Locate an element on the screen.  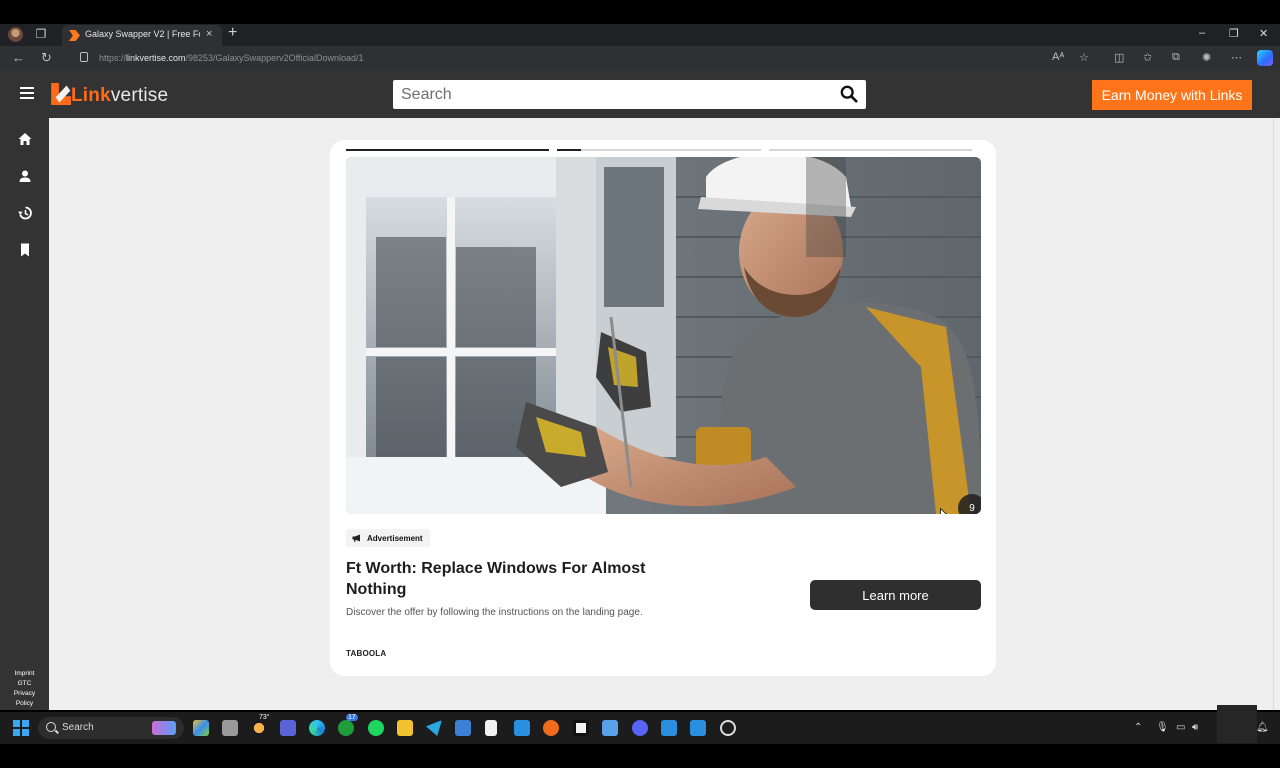
favorite-star-icon: ☆ is located at coordinates (1084, 57).